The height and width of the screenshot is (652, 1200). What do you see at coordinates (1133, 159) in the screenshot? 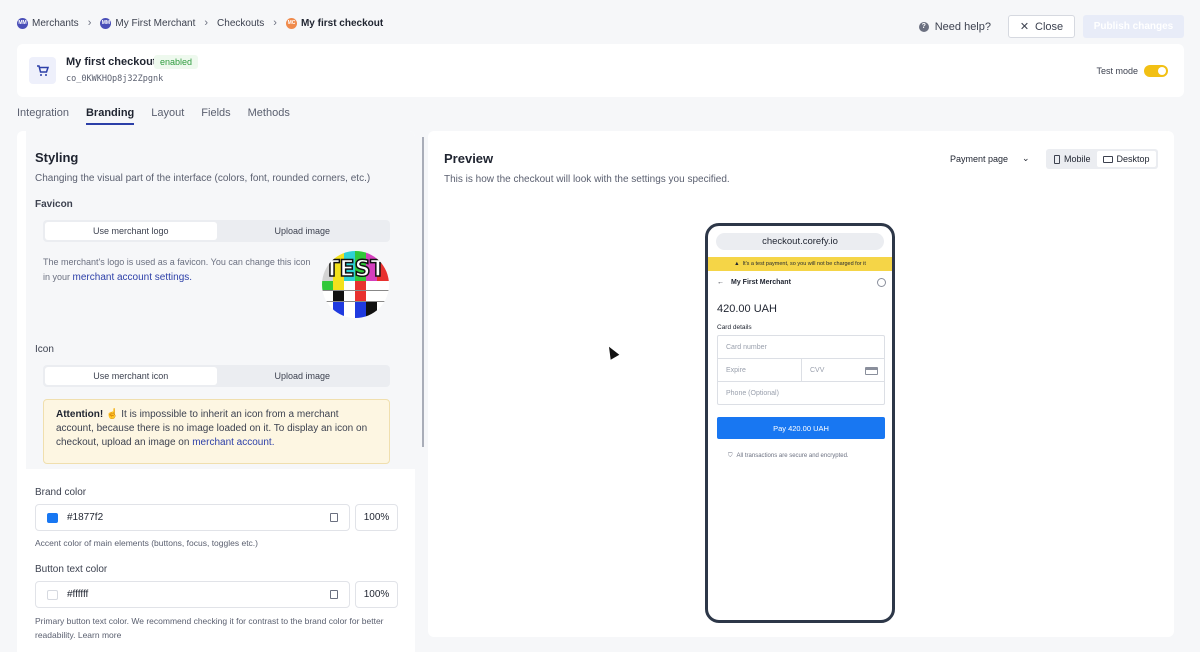
I see `device-label: Desktop` at bounding box center [1133, 159].